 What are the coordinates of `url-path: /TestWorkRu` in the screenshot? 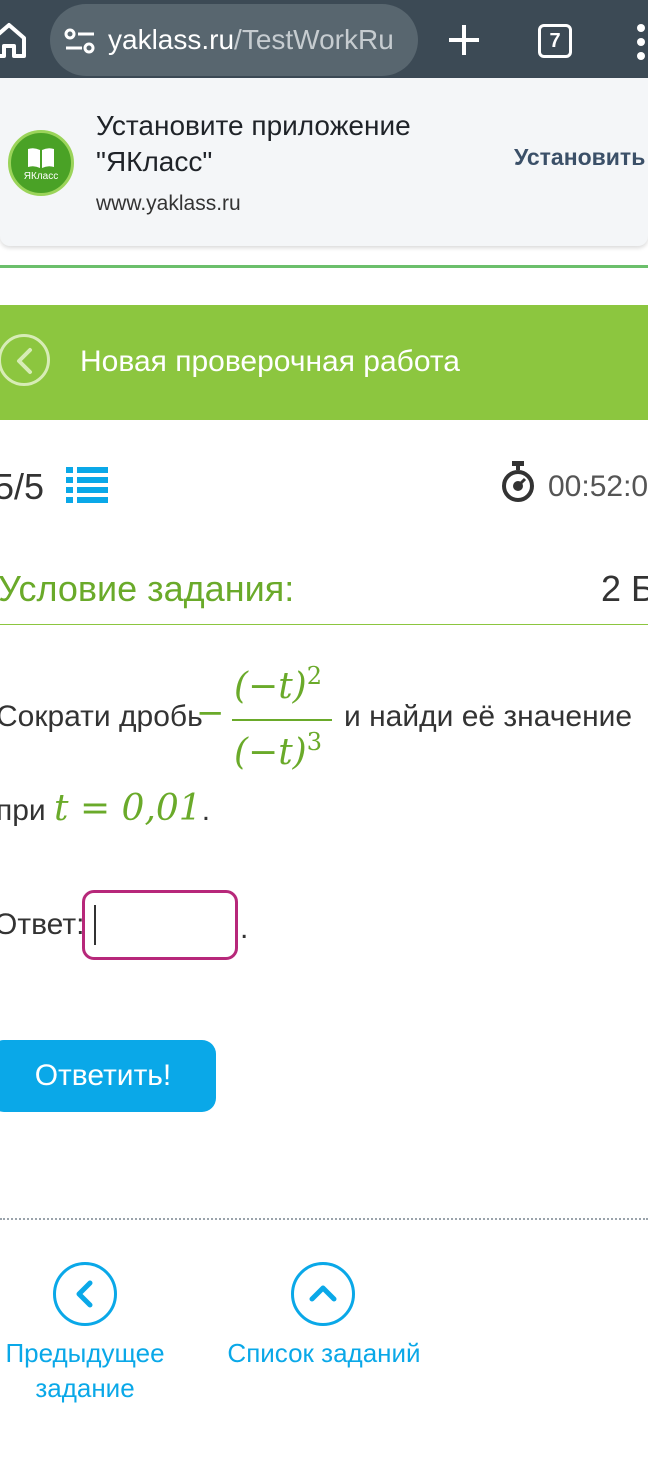 It's located at (314, 39).